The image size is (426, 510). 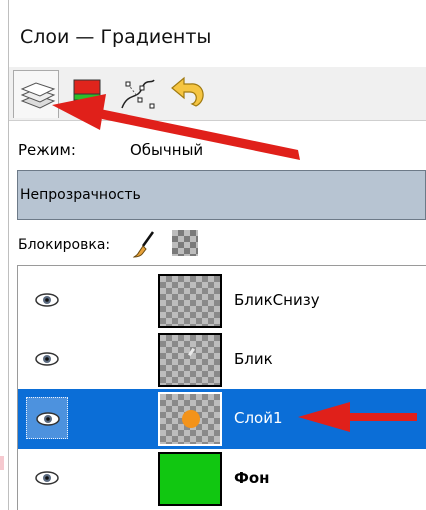 I want to click on tab-layers, so click(x=36, y=94).